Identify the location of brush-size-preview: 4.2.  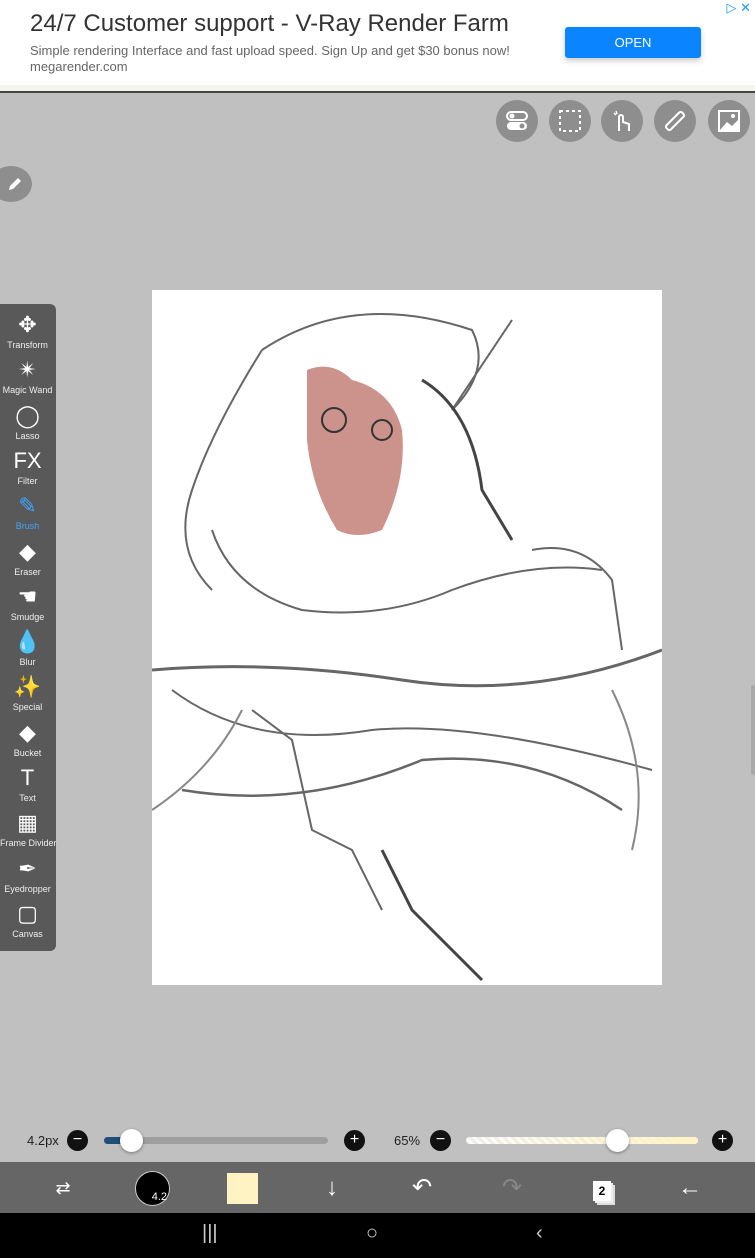
(159, 1197).